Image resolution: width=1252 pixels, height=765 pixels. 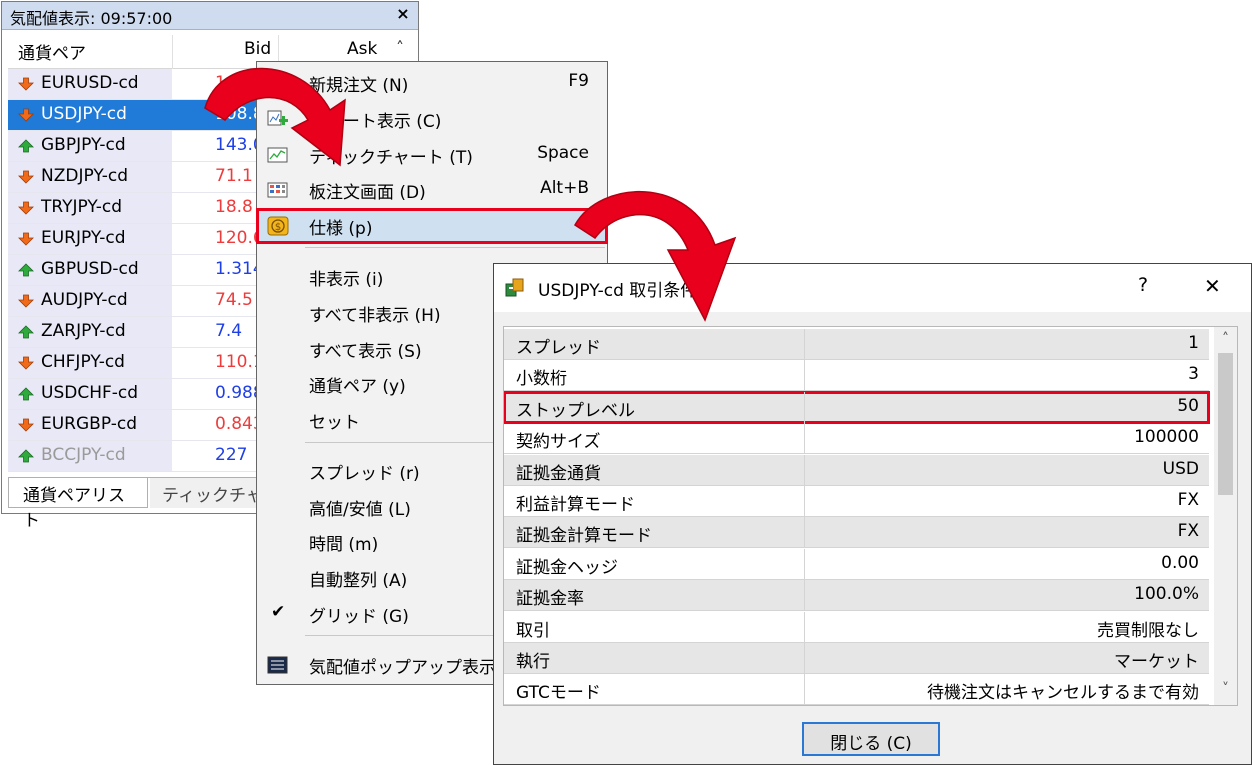 What do you see at coordinates (90, 83) in the screenshot?
I see `symbol-name: EURUSD-cd` at bounding box center [90, 83].